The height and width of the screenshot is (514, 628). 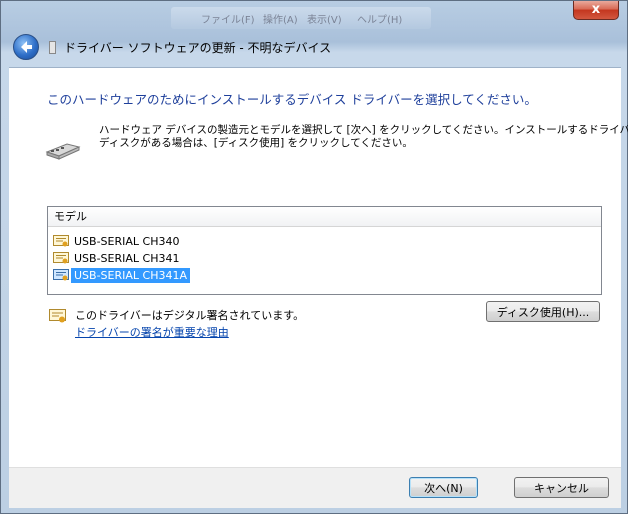 I want to click on device-icon, so click(x=52, y=47).